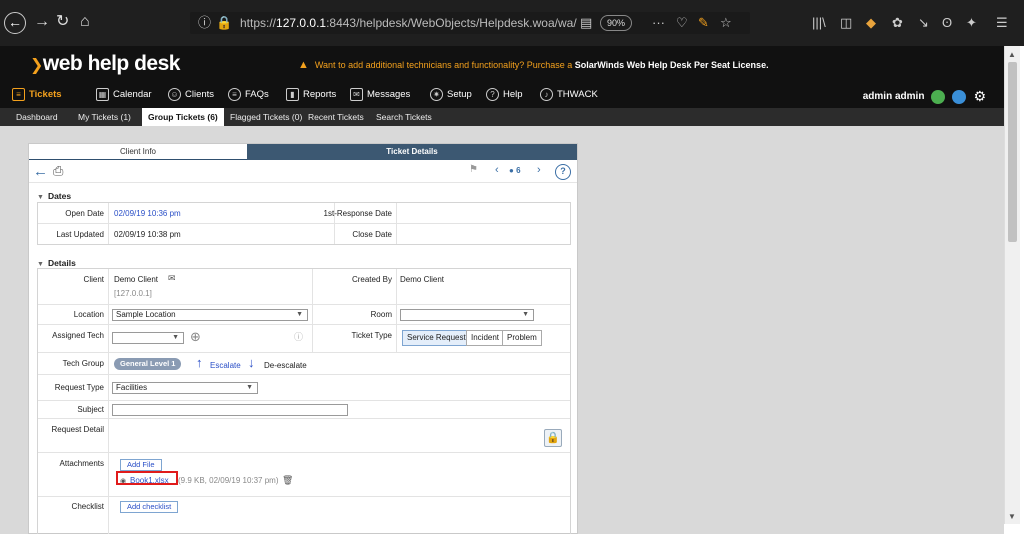  Describe the element at coordinates (923, 23) in the screenshot. I see `extension3-icon: ↘` at that location.